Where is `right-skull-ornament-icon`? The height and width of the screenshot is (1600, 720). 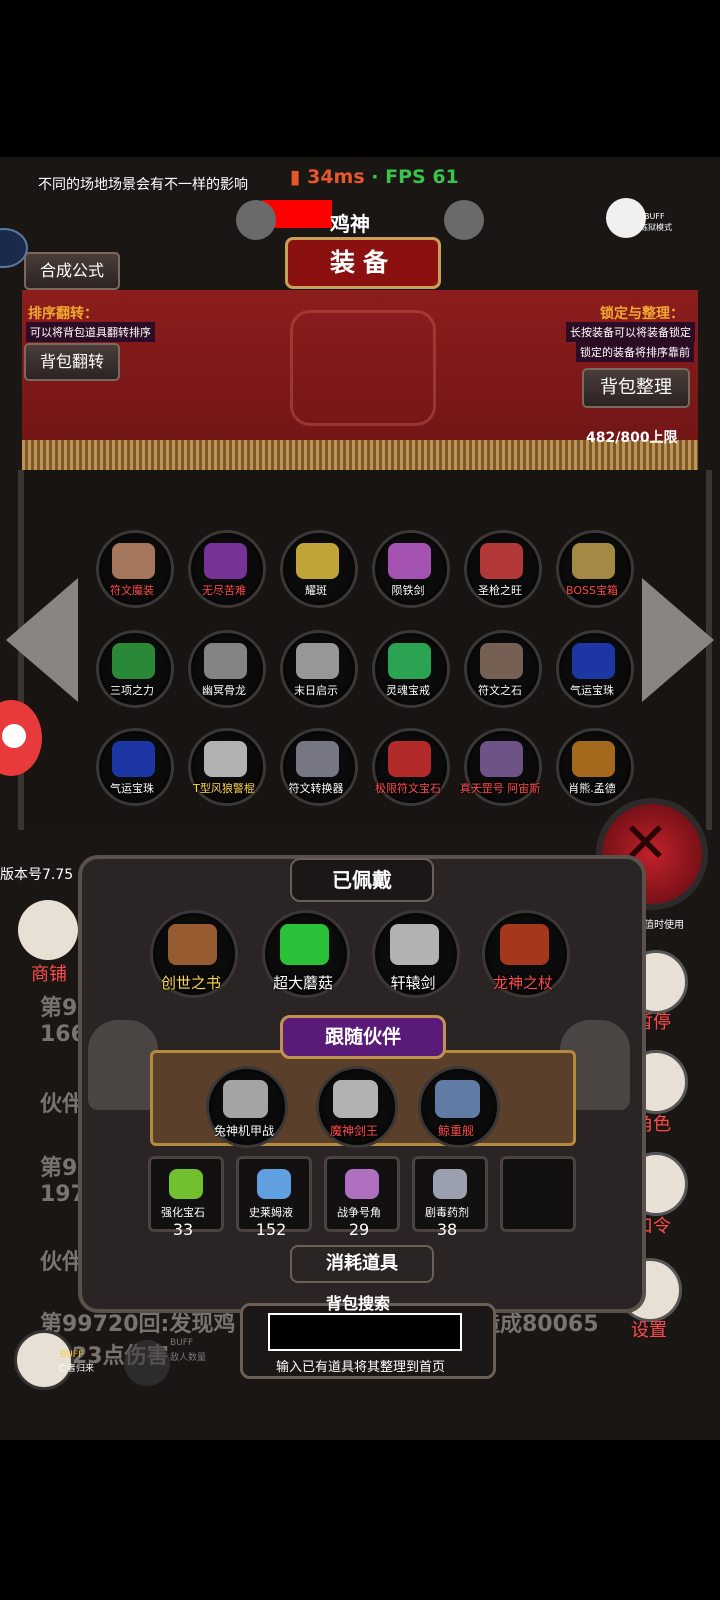 right-skull-ornament-icon is located at coordinates (464, 220).